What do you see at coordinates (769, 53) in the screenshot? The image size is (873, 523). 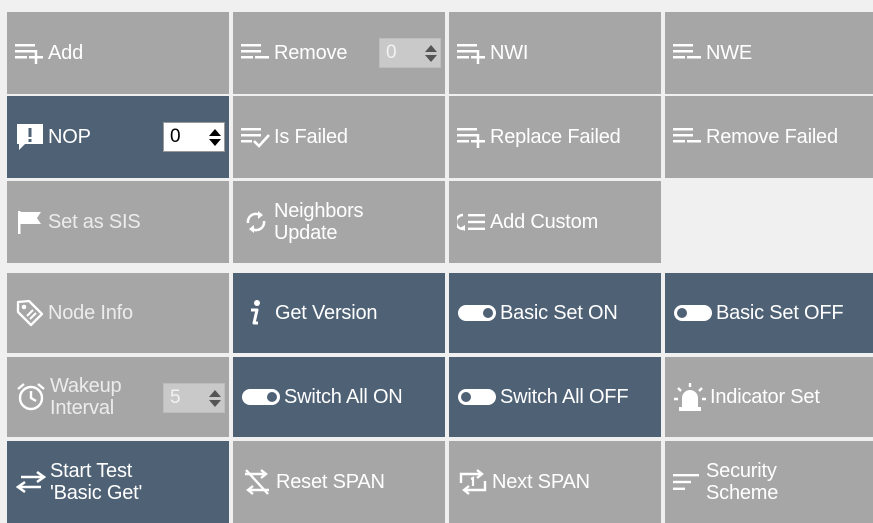 I see `nwe-button: NWE` at bounding box center [769, 53].